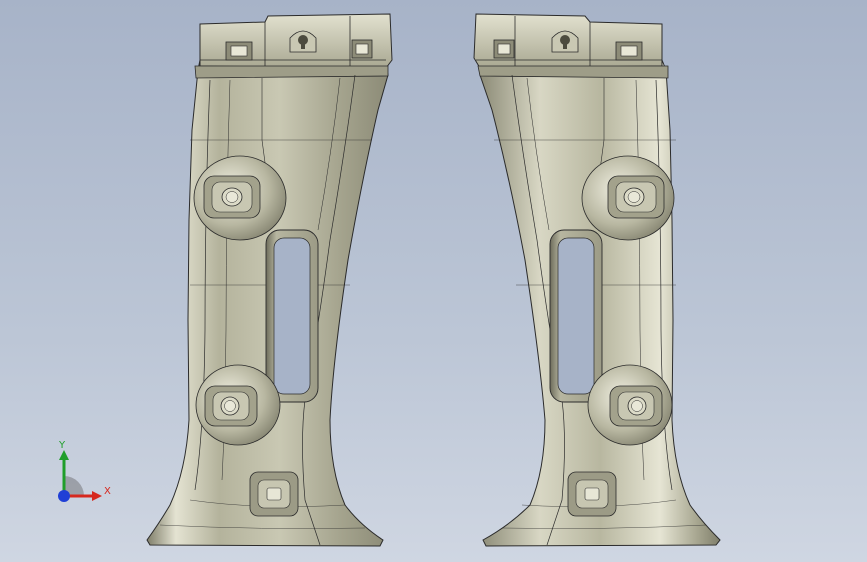 This screenshot has width=867, height=562. Describe the element at coordinates (238, 405) in the screenshot. I see `left-lower-mount-boss` at that location.